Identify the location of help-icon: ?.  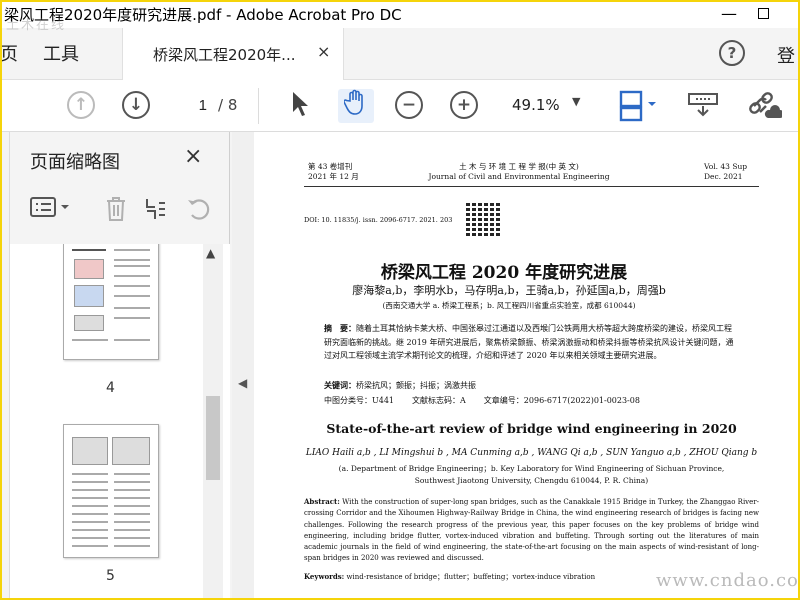
(732, 53).